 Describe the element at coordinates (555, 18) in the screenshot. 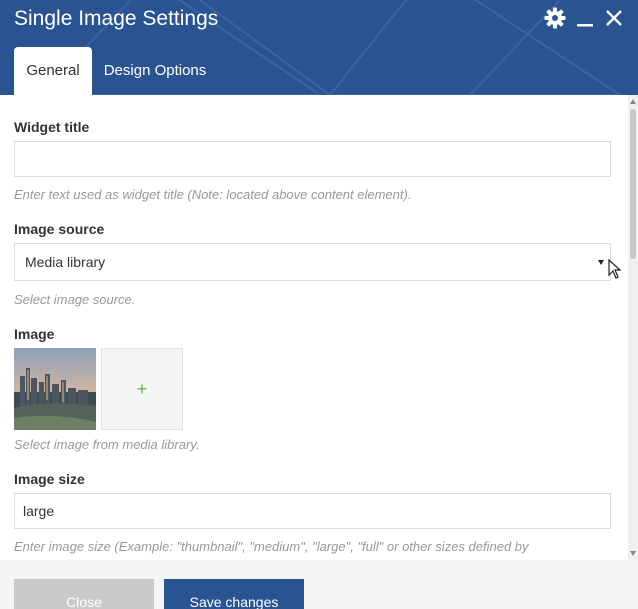

I see `gear-icon` at that location.